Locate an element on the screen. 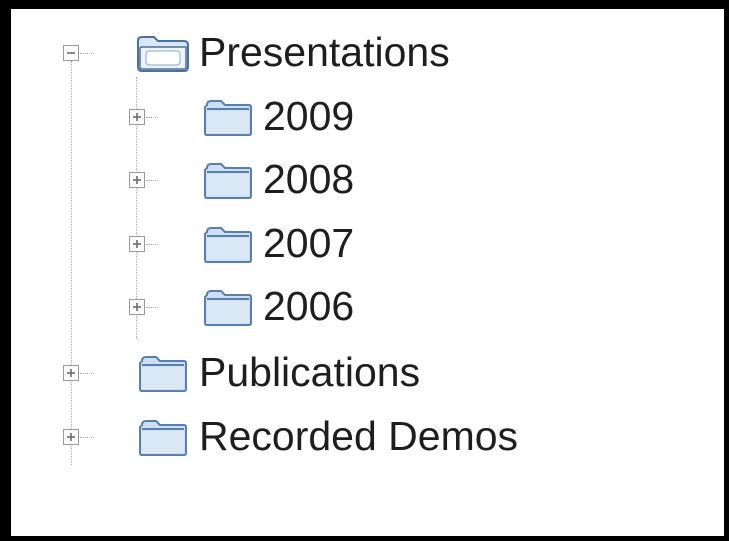 The height and width of the screenshot is (541, 729). tree-node-publications: Publications is located at coordinates (367, 370).